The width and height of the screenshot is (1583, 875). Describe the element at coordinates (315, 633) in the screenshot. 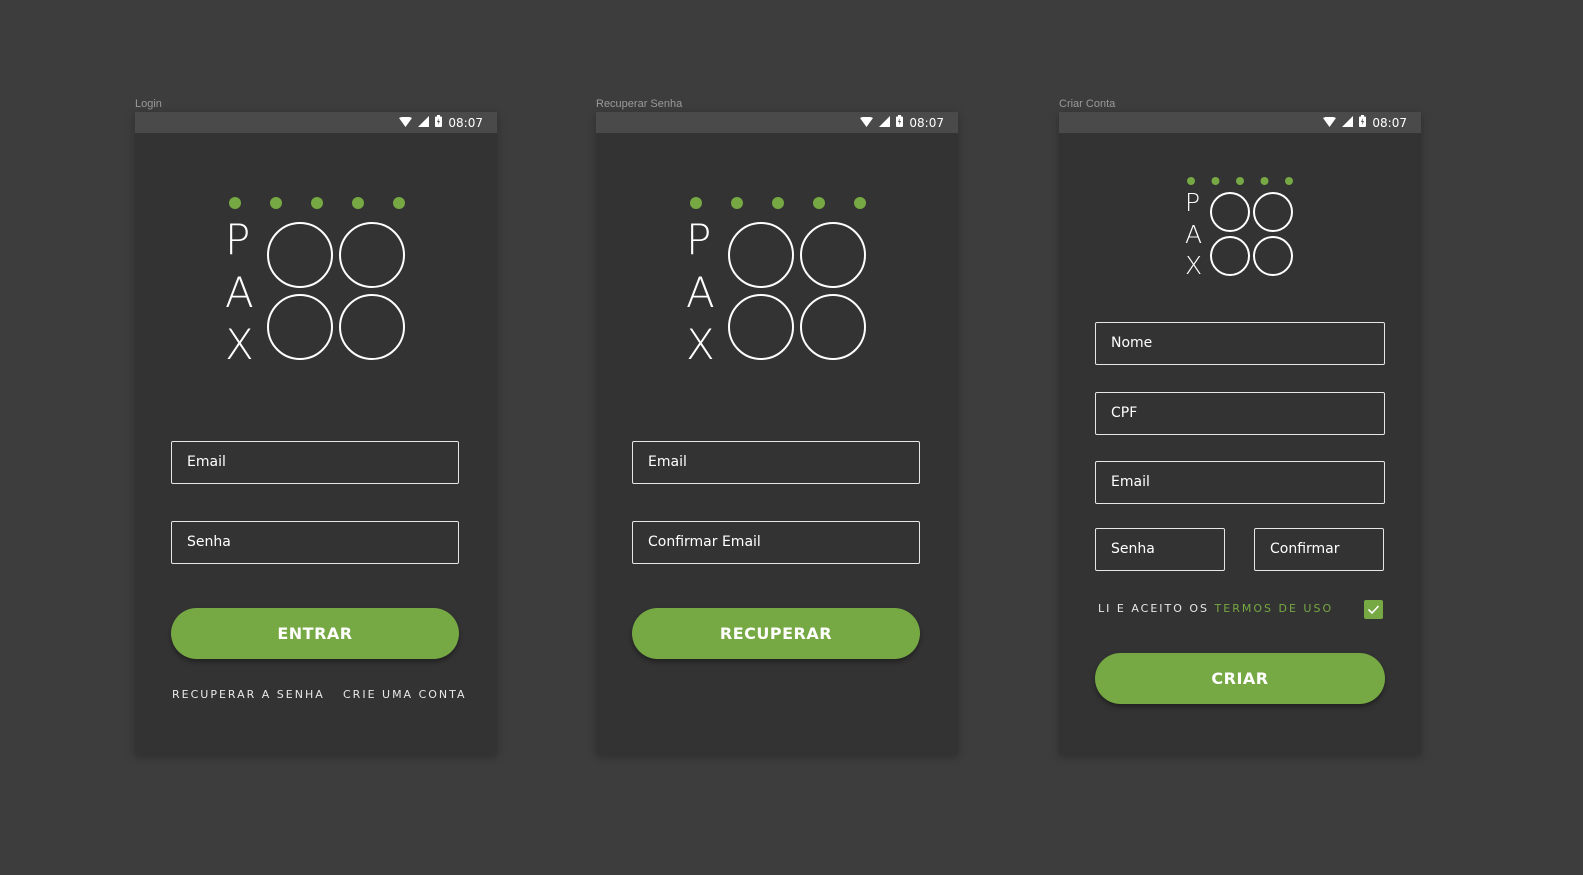

I see `login-button: ENTRAR` at that location.